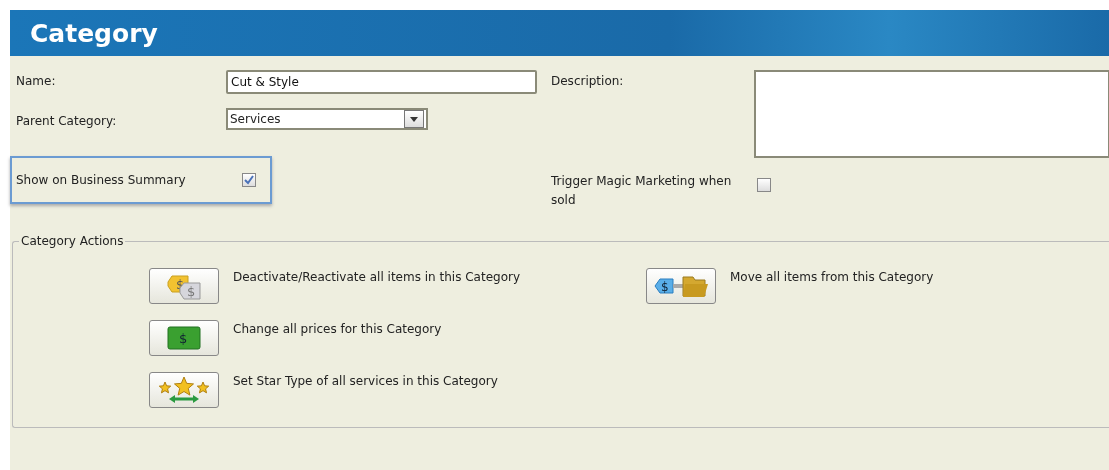  Describe the element at coordinates (931, 114) in the screenshot. I see `description-field` at that location.